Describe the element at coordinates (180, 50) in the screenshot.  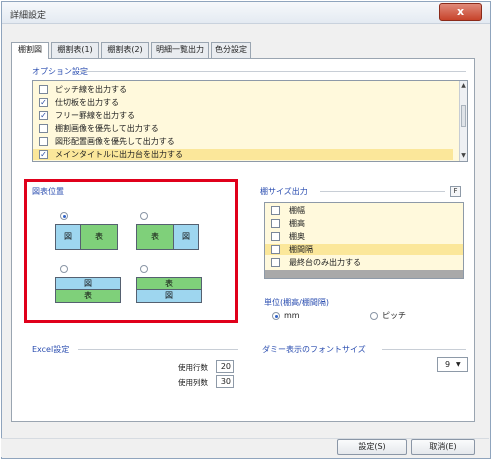
I see `tab-detail-list-output: 明細一覧出力` at that location.